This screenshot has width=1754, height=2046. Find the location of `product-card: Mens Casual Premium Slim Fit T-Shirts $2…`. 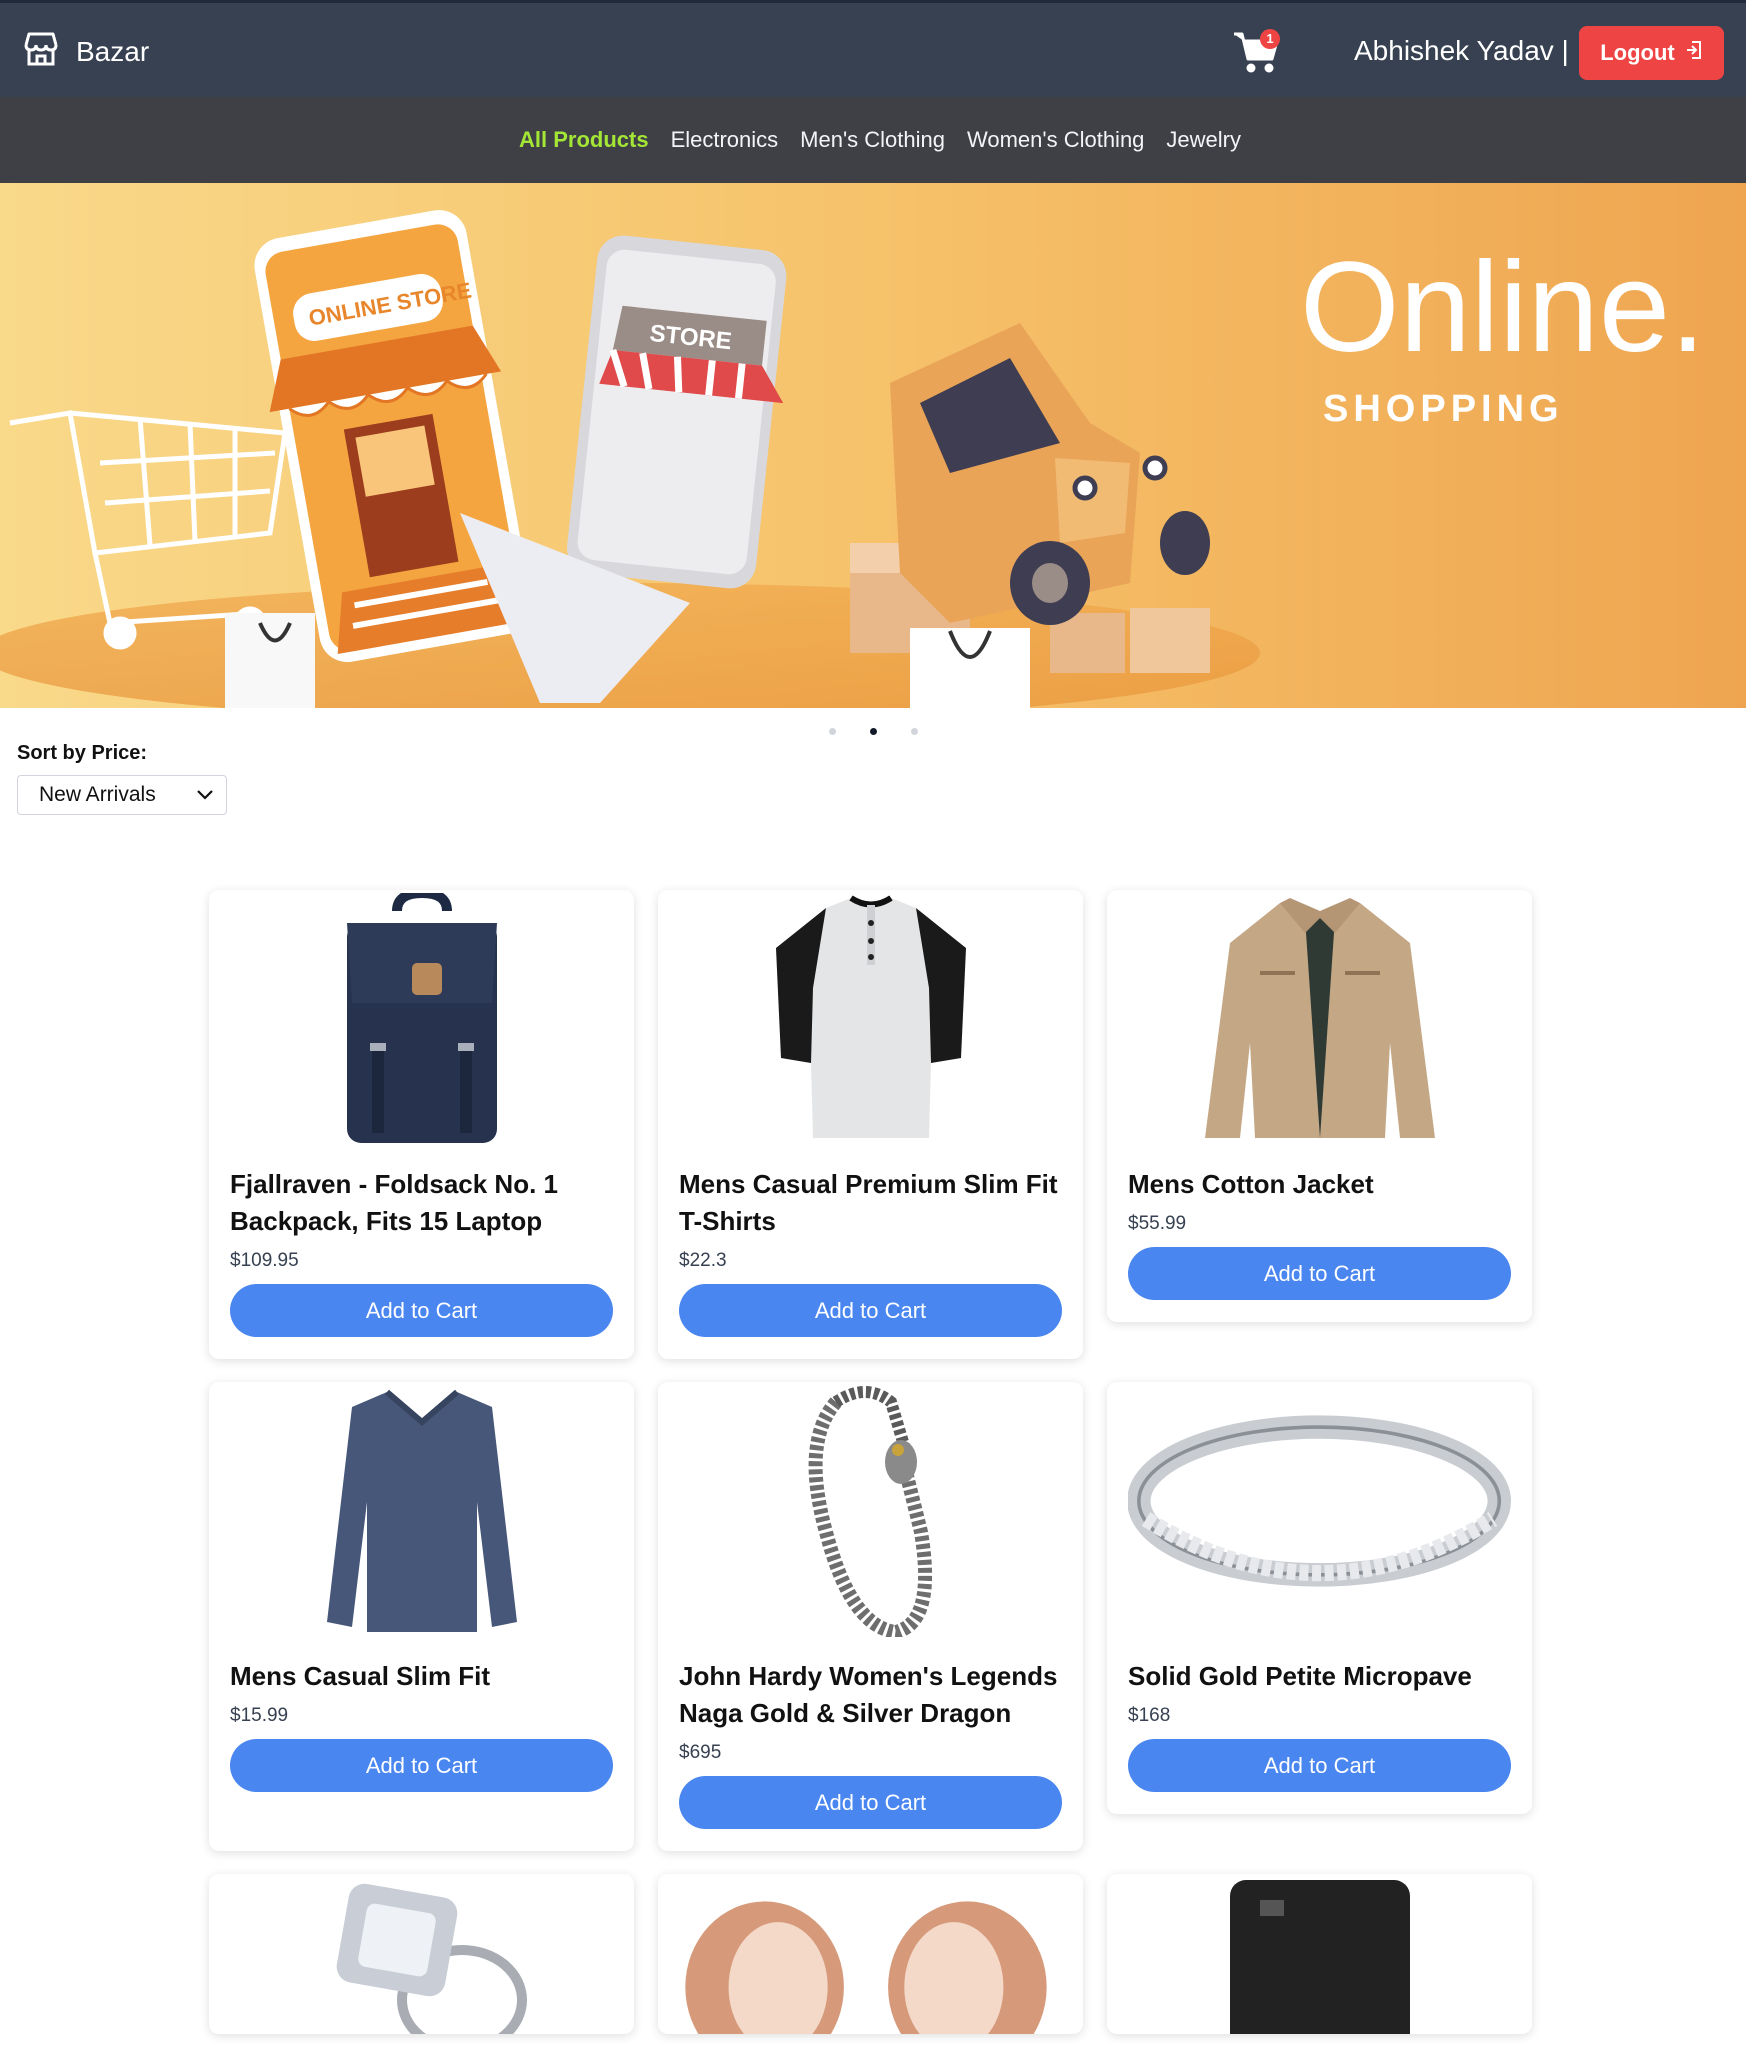

product-card: Mens Casual Premium Slim Fit T-Shirts $2… is located at coordinates (870, 1124).